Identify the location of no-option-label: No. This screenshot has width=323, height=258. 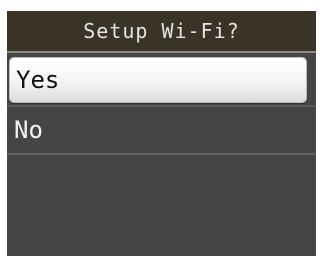
(28, 130).